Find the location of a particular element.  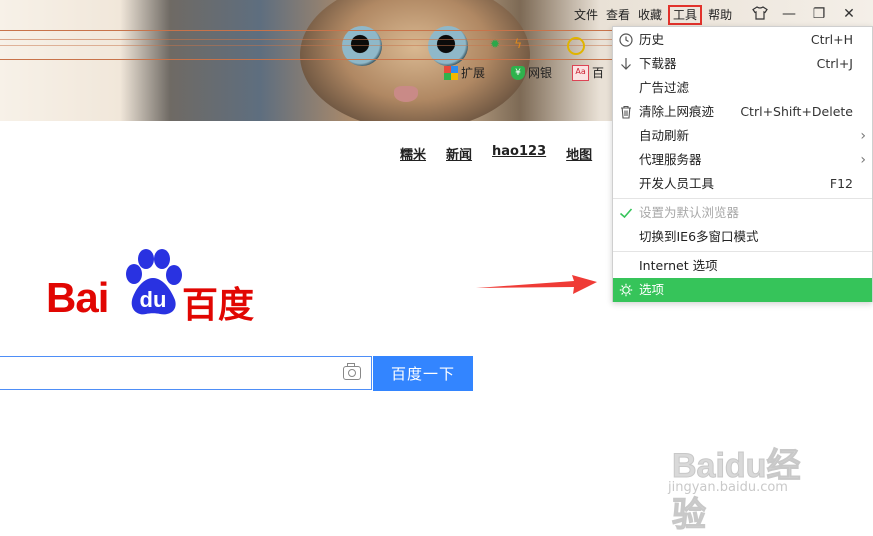

minimize-icon: — is located at coordinates (789, 14).